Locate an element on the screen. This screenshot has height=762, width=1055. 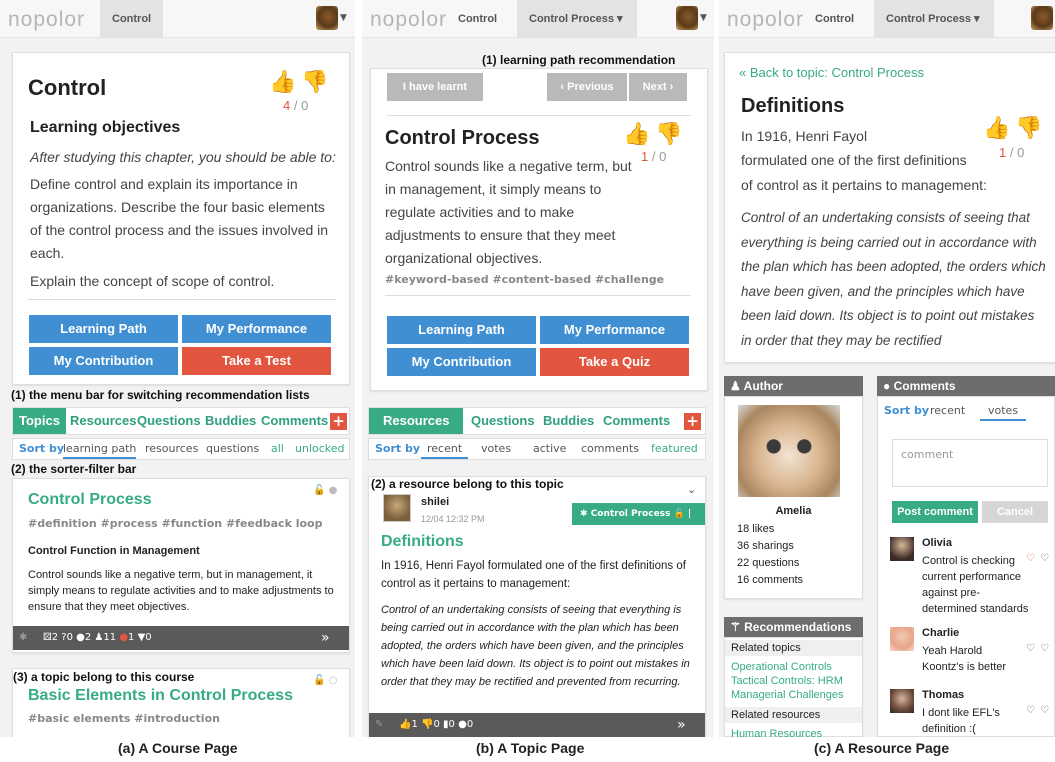
back-link: « Back to topic: Control Process is located at coordinates (831, 72).